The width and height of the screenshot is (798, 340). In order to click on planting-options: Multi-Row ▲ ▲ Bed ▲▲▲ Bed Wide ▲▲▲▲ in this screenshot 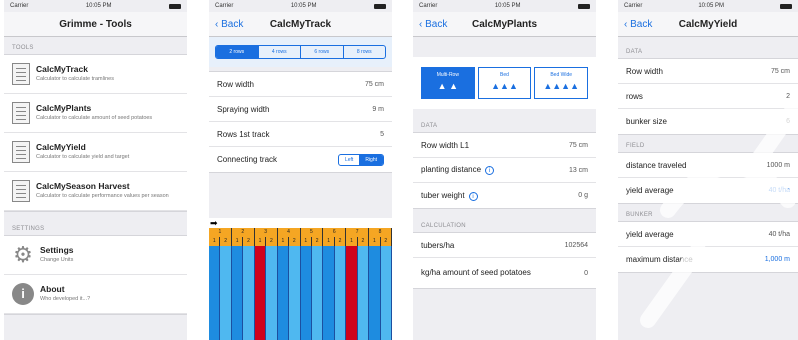, I will do `click(504, 83)`.